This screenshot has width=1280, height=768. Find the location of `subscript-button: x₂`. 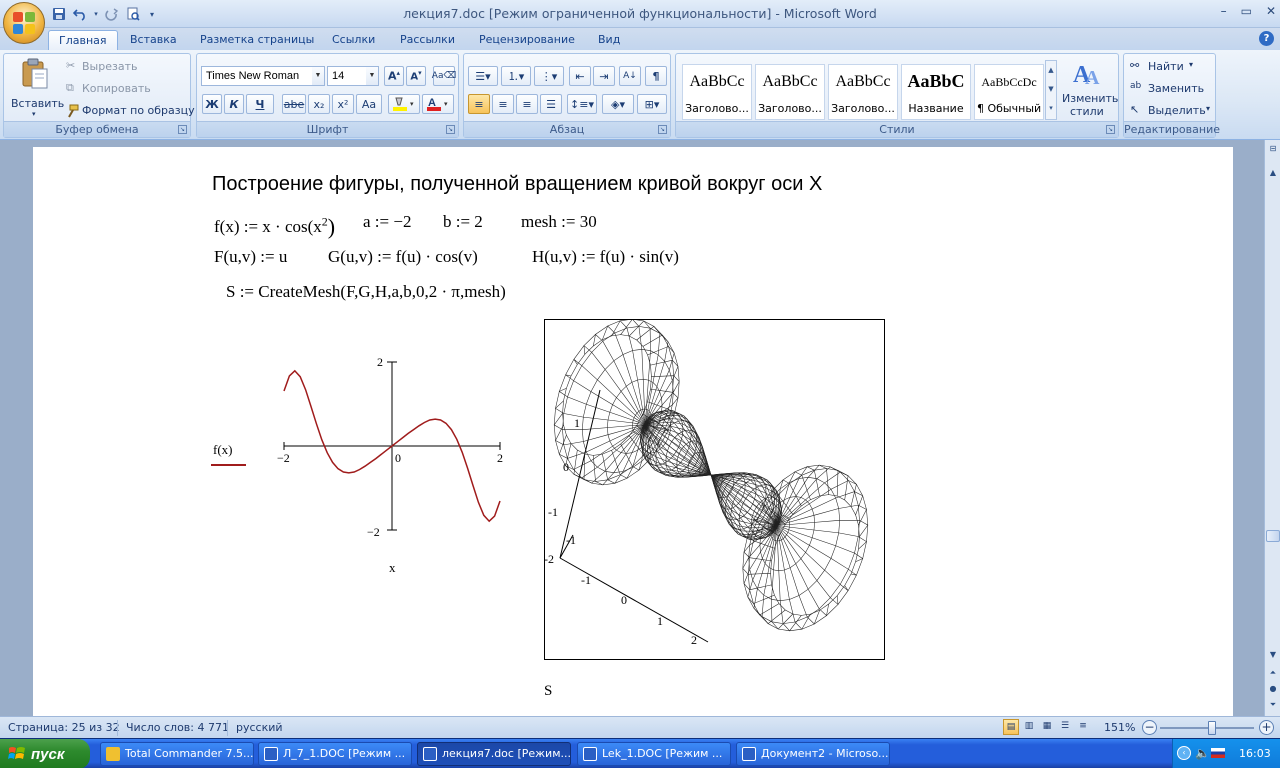

subscript-button: x₂ is located at coordinates (319, 104).